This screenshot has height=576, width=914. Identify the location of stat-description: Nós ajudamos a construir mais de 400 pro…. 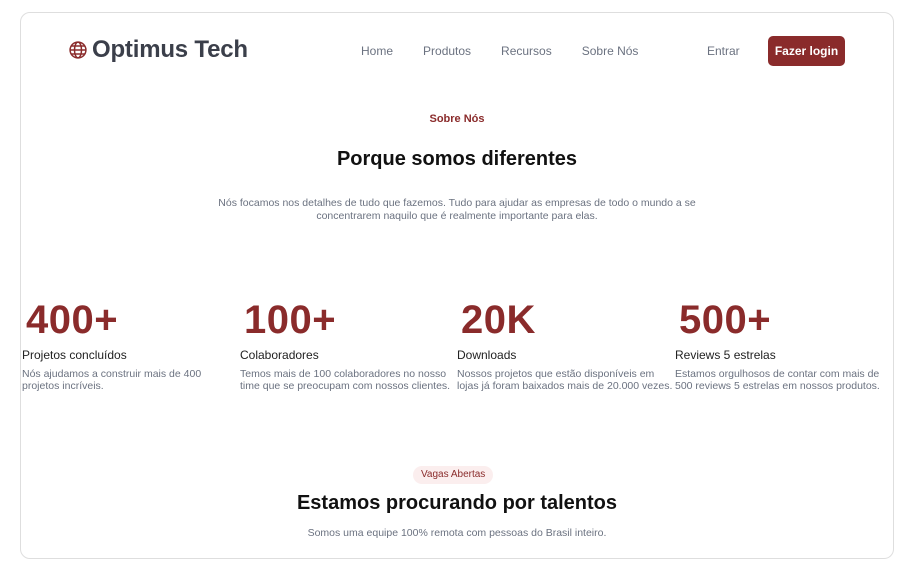
(112, 380).